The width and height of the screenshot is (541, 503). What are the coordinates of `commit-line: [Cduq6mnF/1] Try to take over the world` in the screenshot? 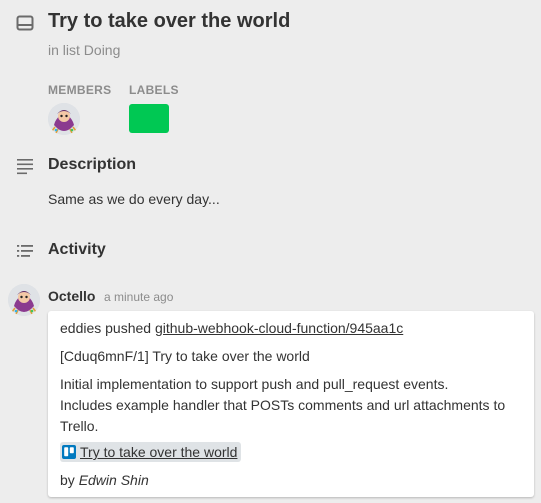 It's located at (185, 356).